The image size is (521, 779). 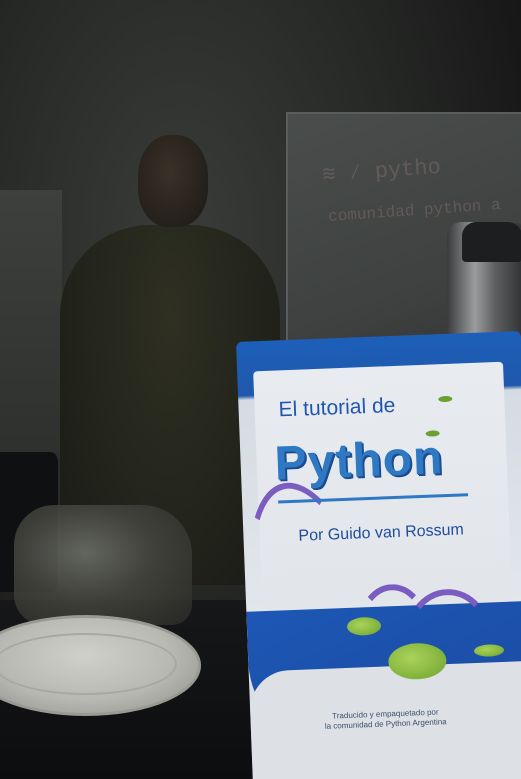 I want to click on book-title-python: Python, so click(x=359, y=461).